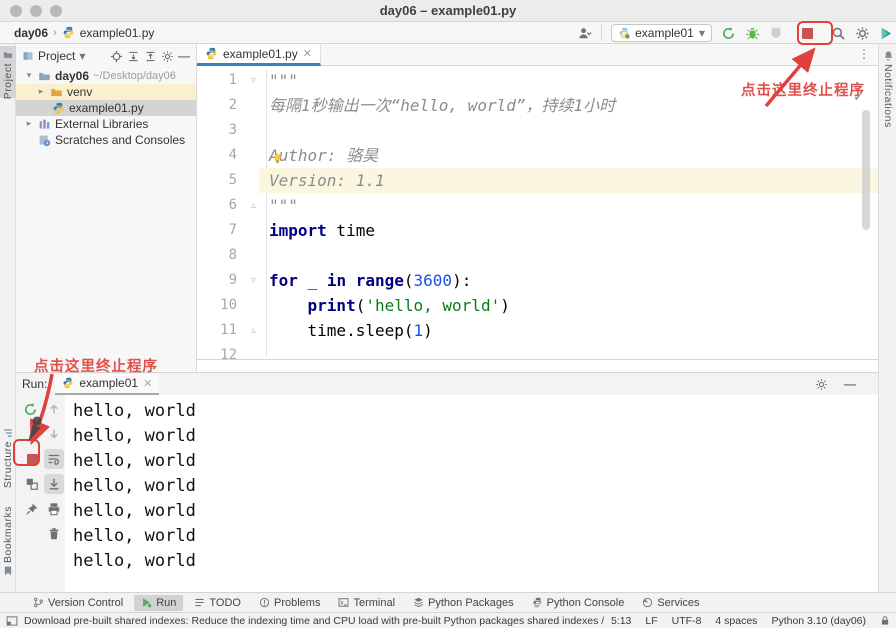 The image size is (896, 628). I want to click on project-panel-title: Project, so click(56, 56).